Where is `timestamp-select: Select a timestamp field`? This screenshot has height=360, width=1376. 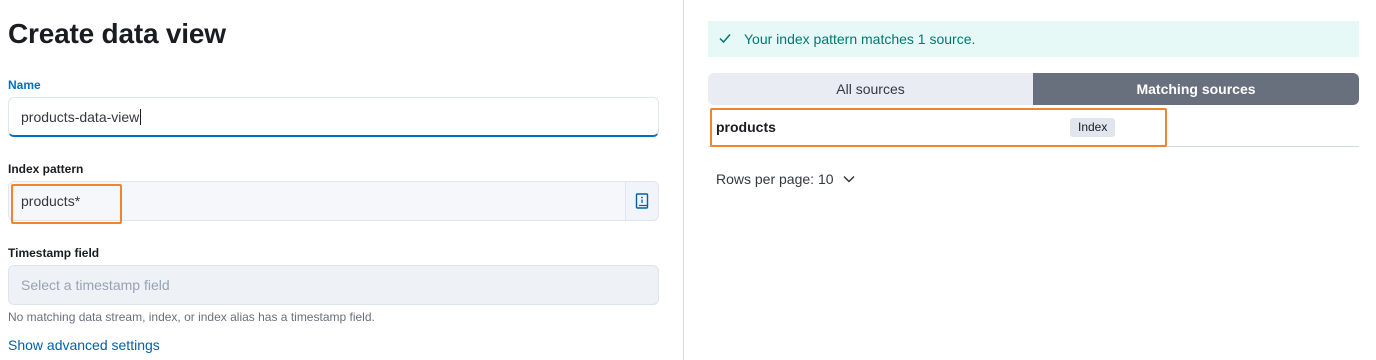 timestamp-select: Select a timestamp field is located at coordinates (333, 285).